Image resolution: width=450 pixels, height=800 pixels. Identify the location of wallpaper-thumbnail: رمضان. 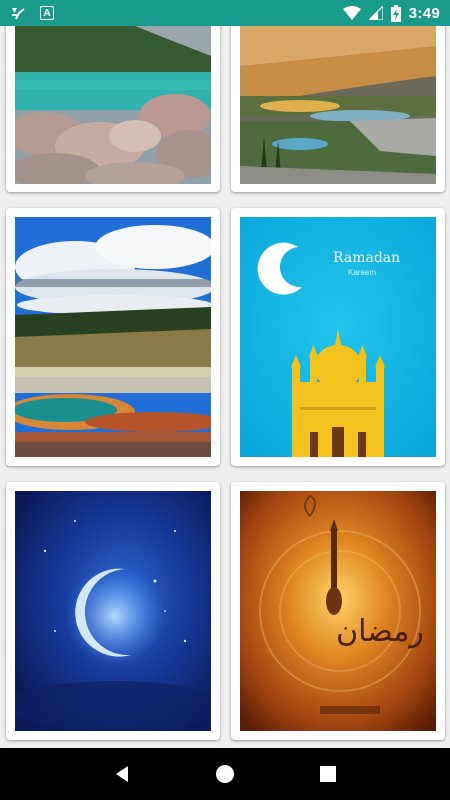
(338, 611).